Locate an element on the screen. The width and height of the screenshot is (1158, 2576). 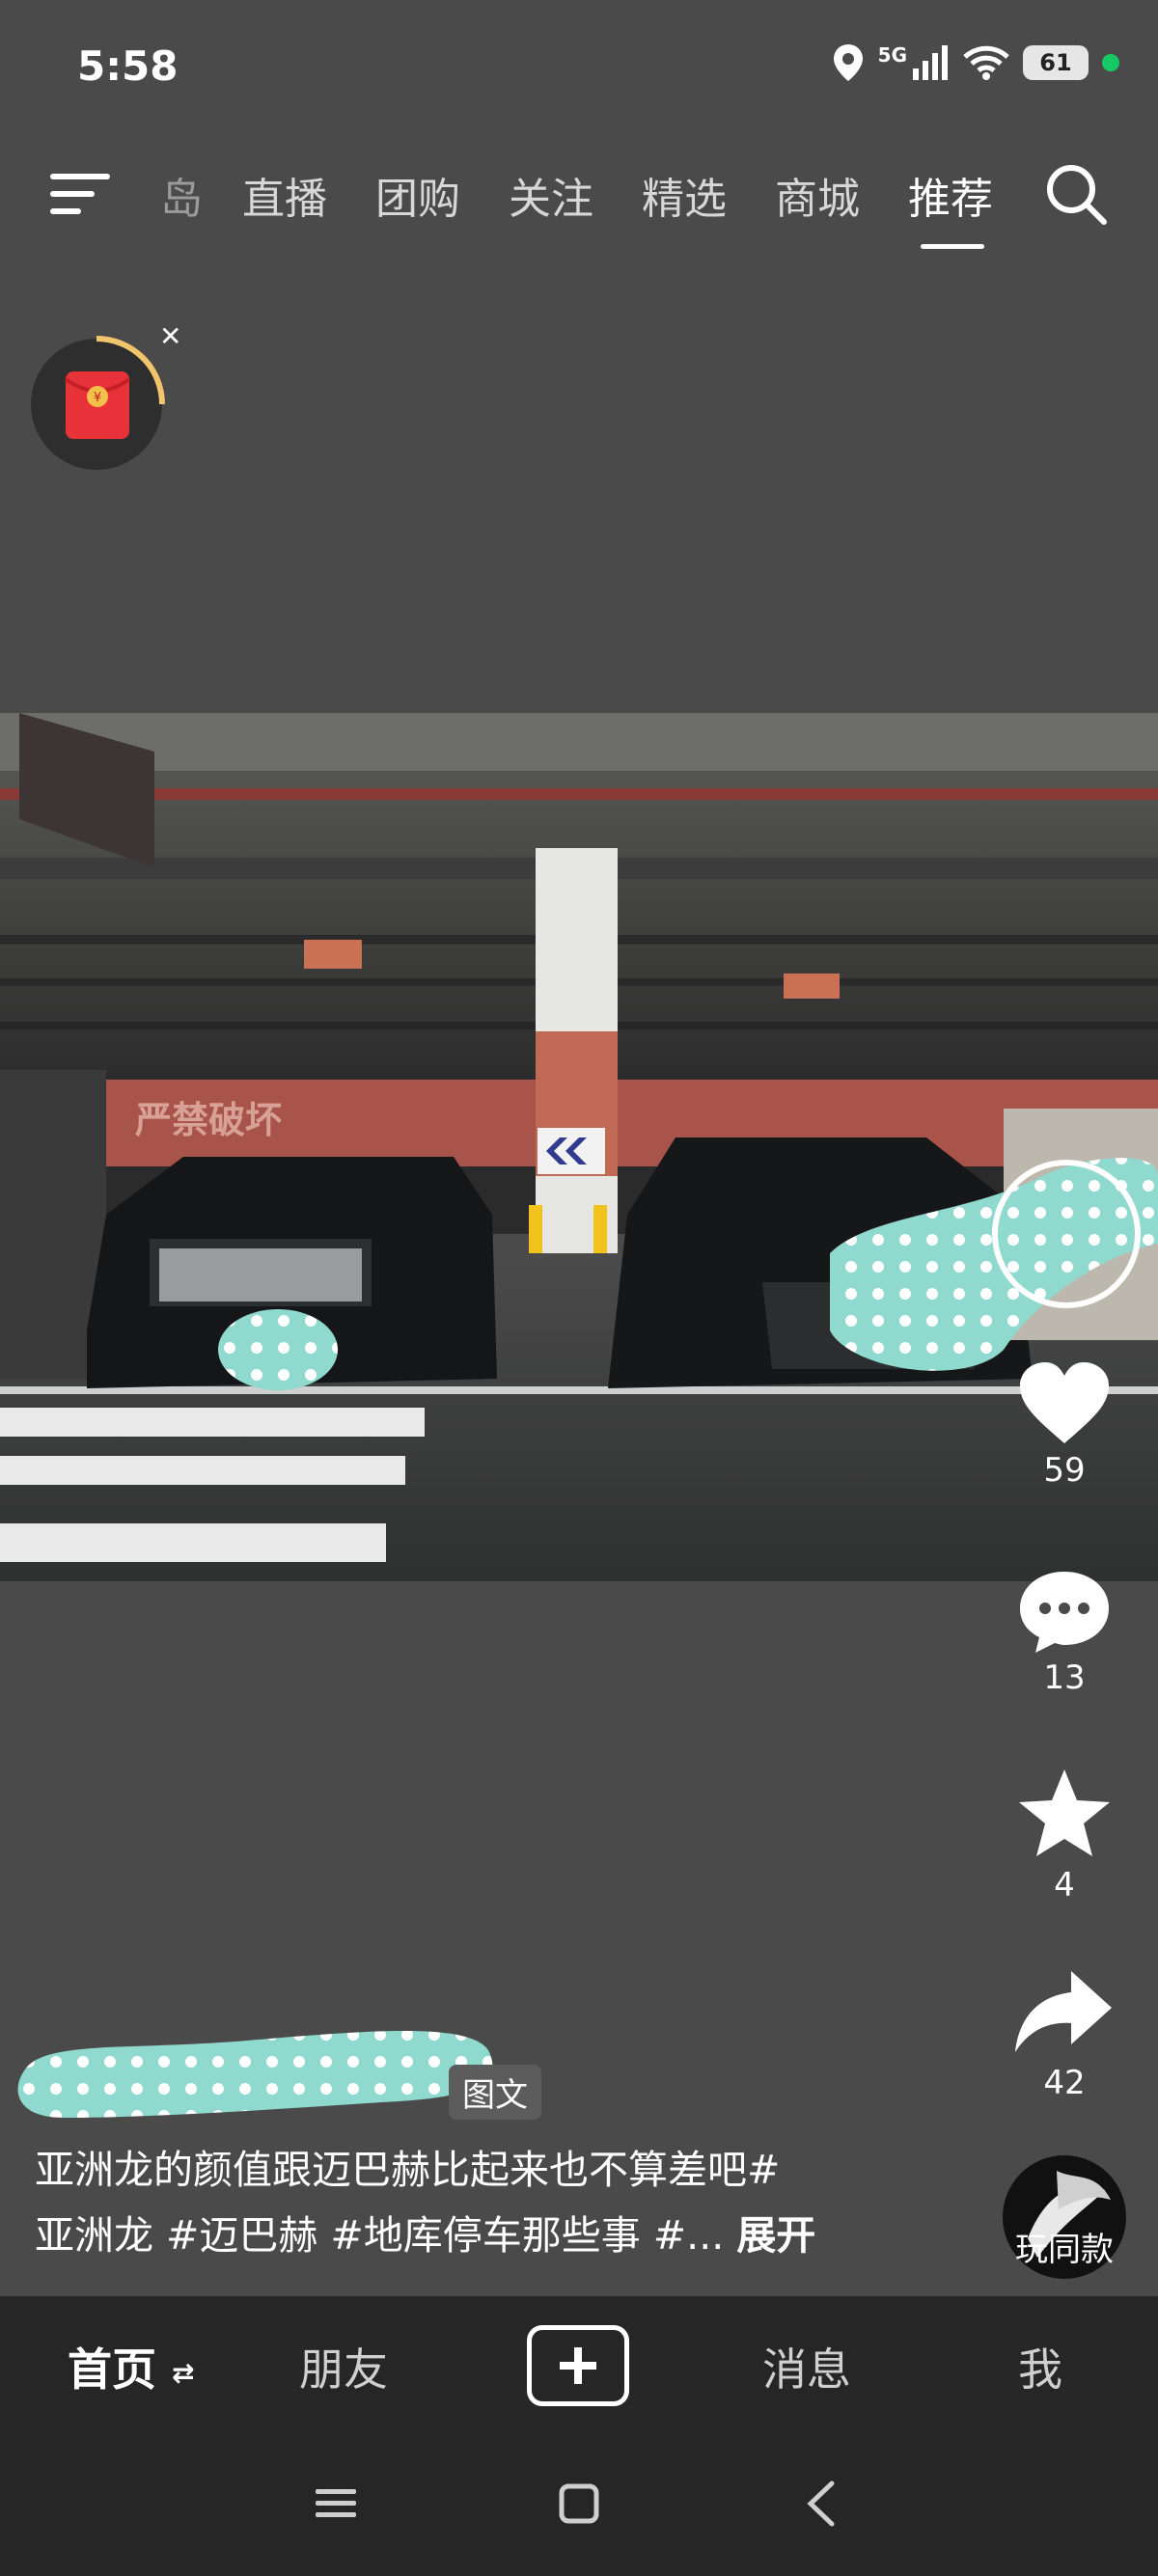
plus-icon is located at coordinates (578, 2365).